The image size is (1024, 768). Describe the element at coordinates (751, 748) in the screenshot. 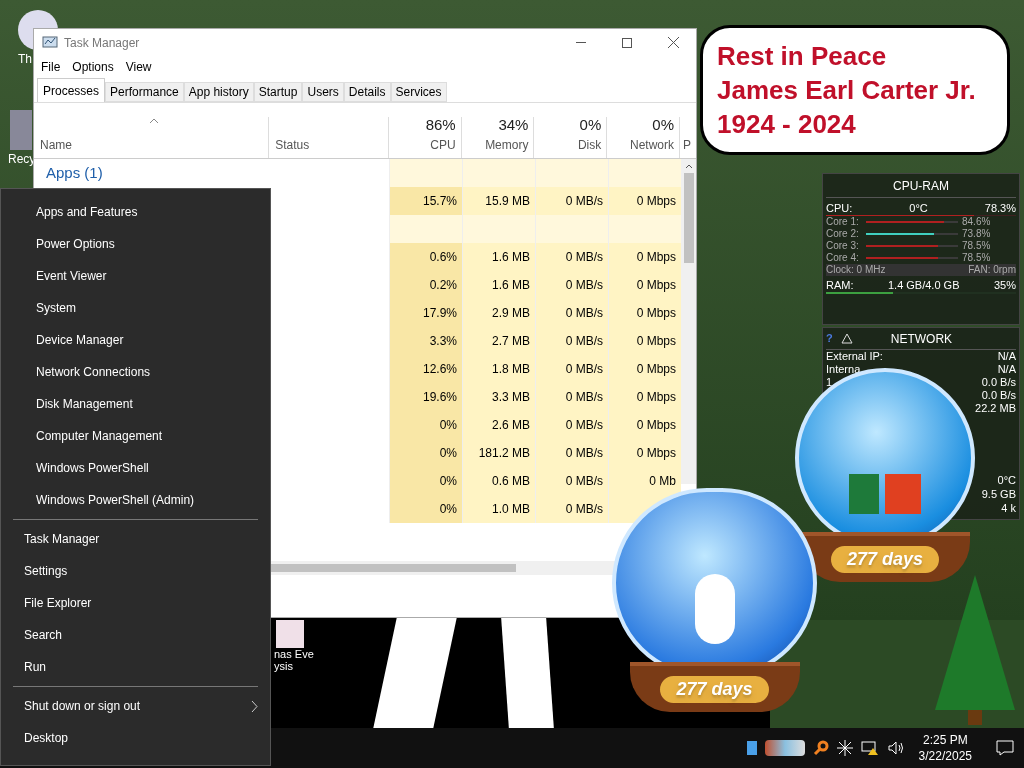

I see `tablet-icon` at that location.